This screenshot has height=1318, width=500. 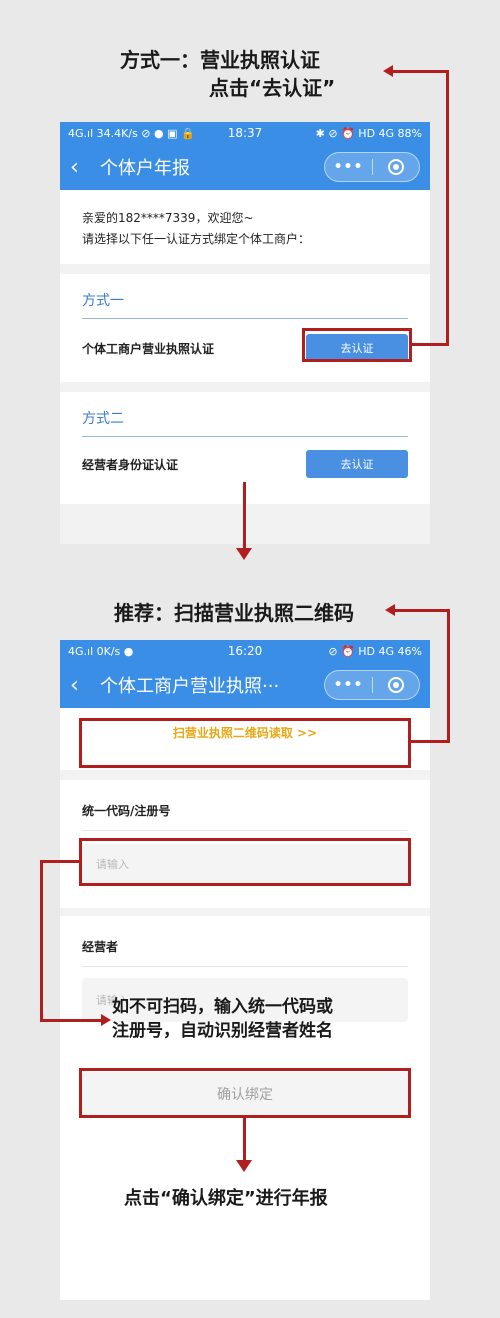 I want to click on nav-bar: ‹ 个体户年报 •••, so click(x=245, y=167).